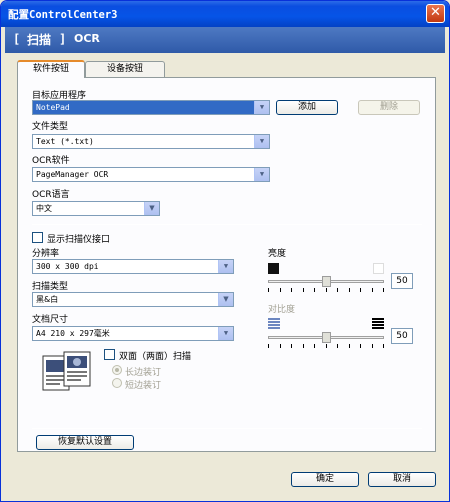 The width and height of the screenshot is (450, 502). What do you see at coordinates (63, 15) in the screenshot?
I see `window-title: 配置ControlCenter3` at bounding box center [63, 15].